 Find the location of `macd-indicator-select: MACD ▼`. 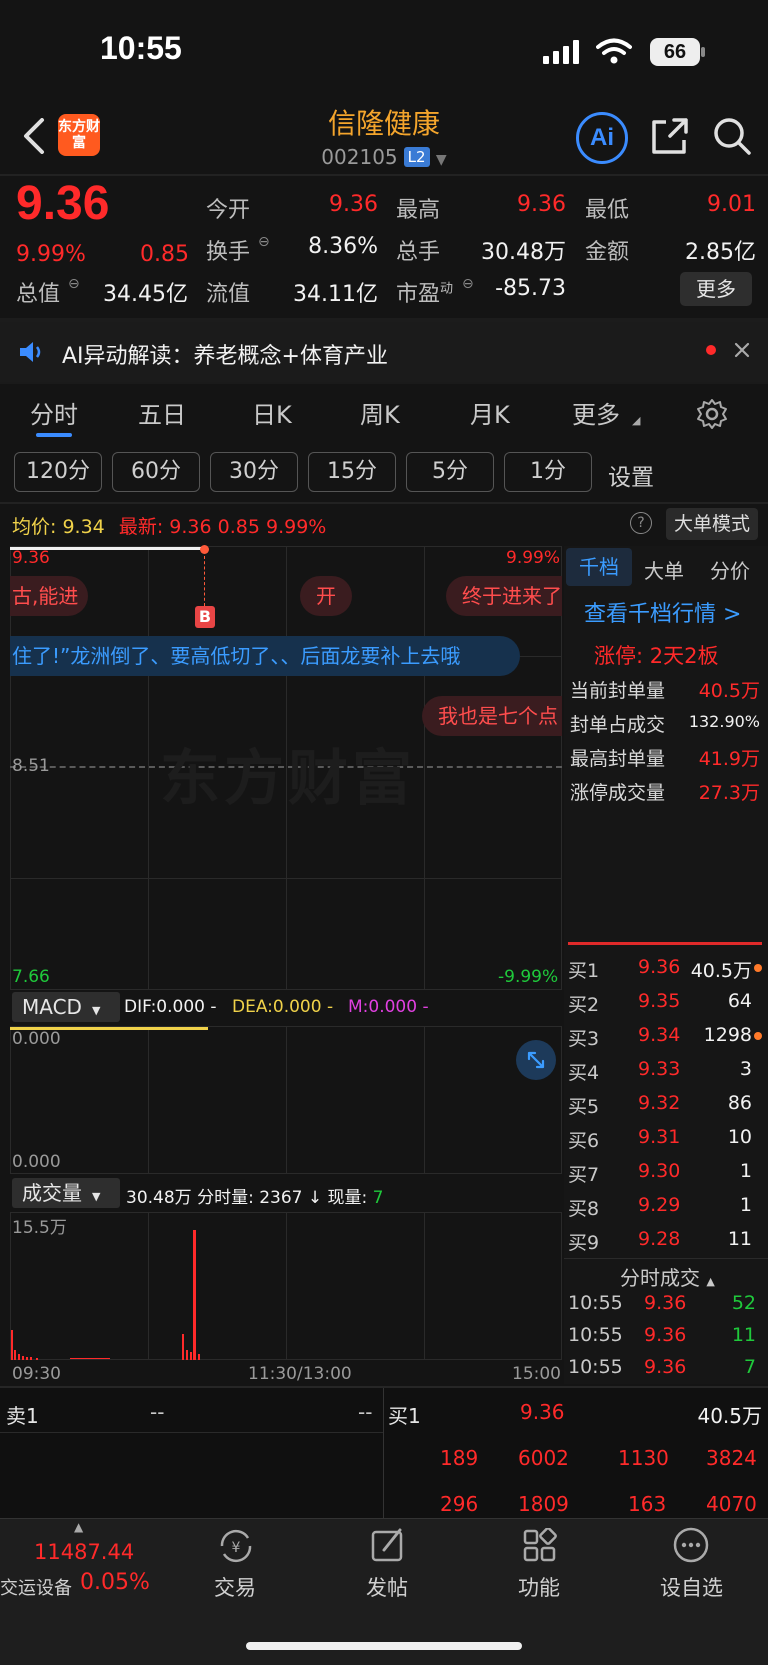

macd-indicator-select: MACD ▼ is located at coordinates (66, 1007).